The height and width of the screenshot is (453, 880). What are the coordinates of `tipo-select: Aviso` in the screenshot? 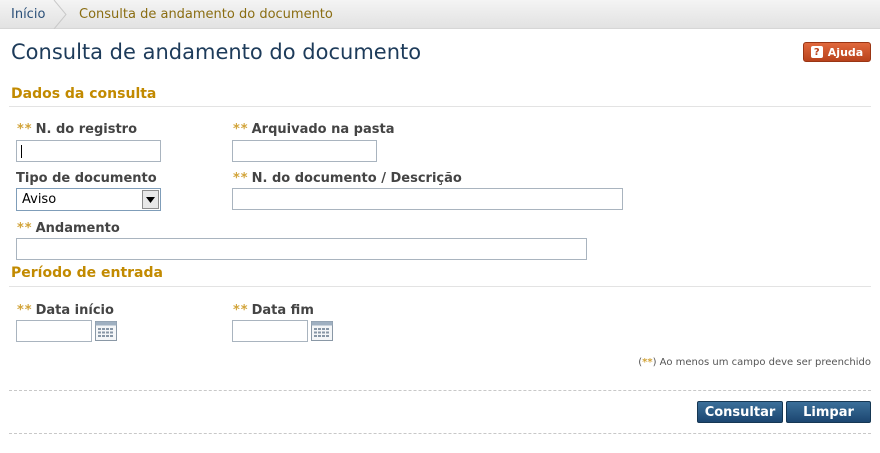 It's located at (88, 199).